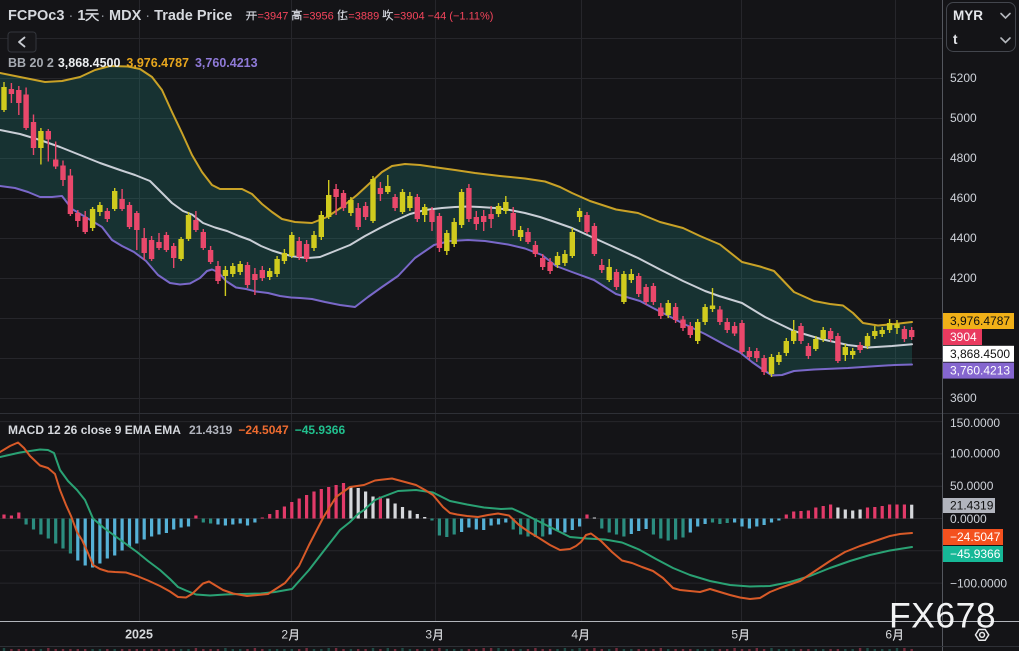  Describe the element at coordinates (363, 17) in the screenshot. I see `svg-text: =3889` at that location.